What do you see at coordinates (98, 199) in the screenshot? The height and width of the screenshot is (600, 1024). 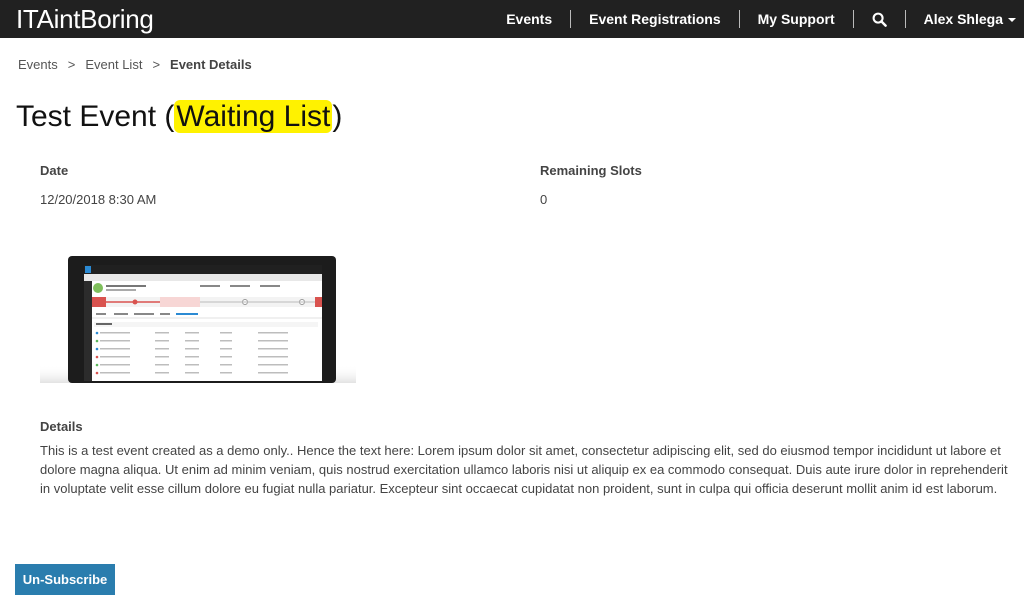 I see `date-value: 12/20/2018 8:30 AM` at bounding box center [98, 199].